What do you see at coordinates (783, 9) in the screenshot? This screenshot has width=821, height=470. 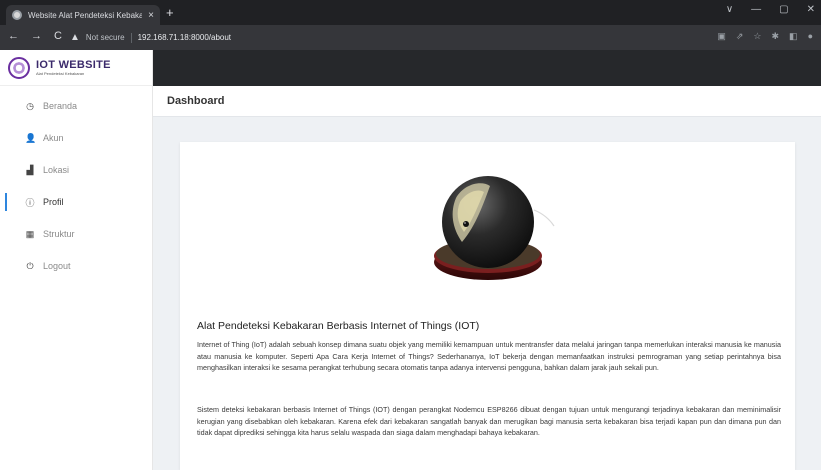 I see `maximize-button: ▢` at bounding box center [783, 9].